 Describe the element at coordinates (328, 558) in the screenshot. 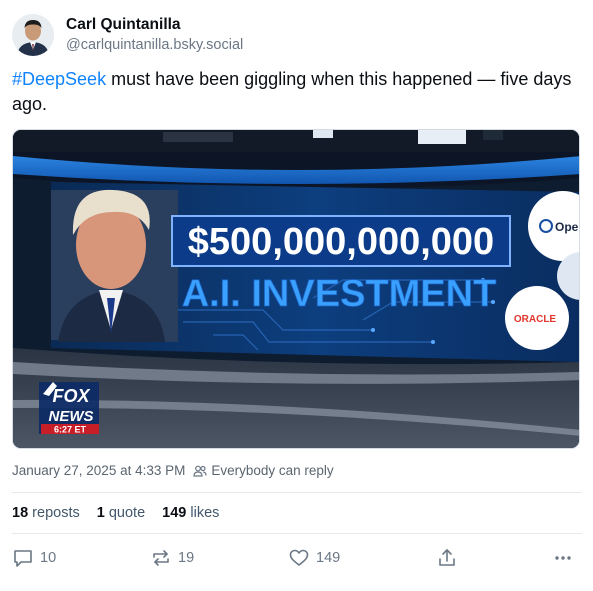

I see `like-count: 149` at that location.